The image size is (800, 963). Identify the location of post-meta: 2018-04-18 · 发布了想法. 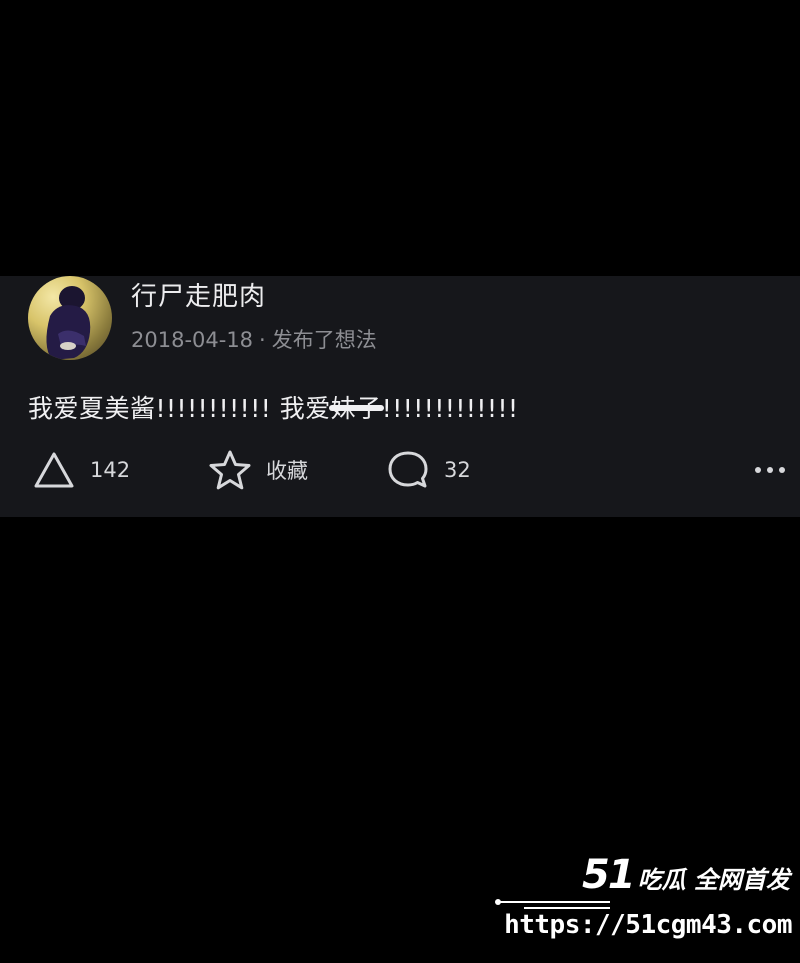
(254, 340).